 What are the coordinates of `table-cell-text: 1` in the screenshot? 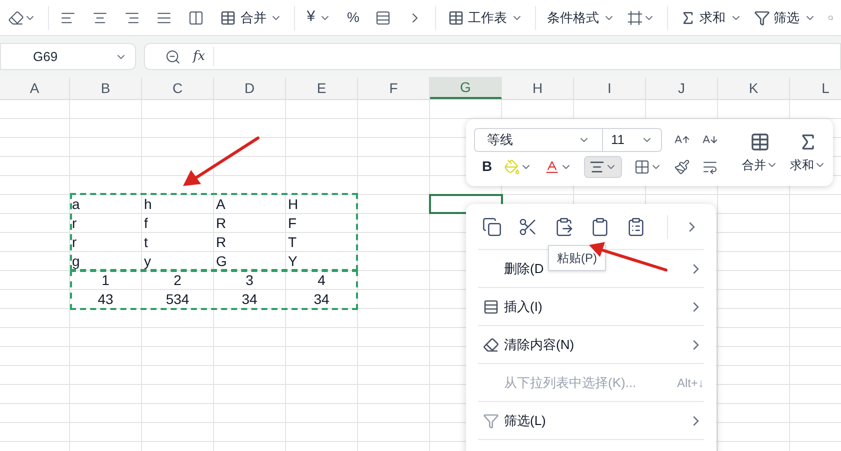 It's located at (105, 280).